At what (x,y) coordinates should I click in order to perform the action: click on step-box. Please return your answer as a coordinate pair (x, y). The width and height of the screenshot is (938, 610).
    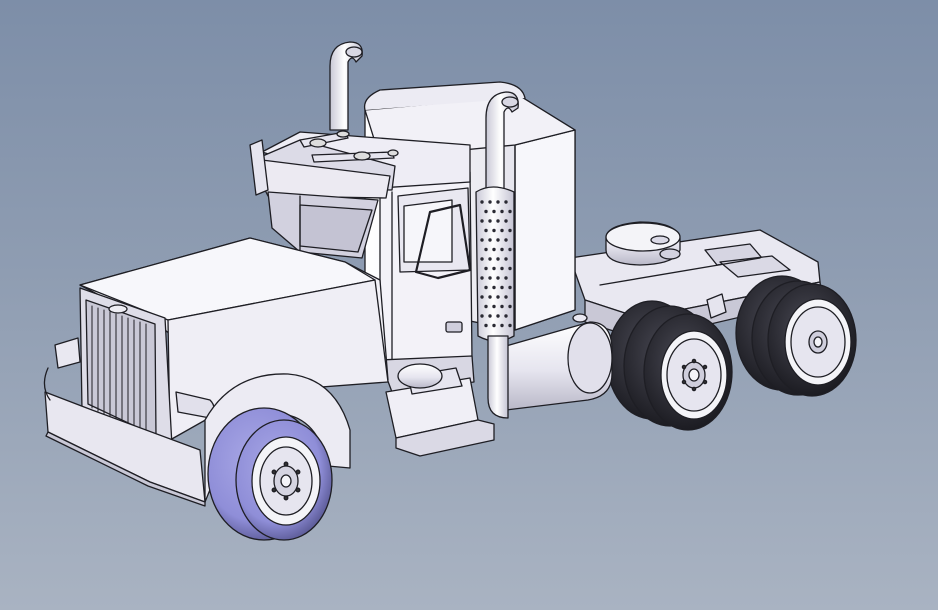
    Looking at the image, I should click on (440, 410).